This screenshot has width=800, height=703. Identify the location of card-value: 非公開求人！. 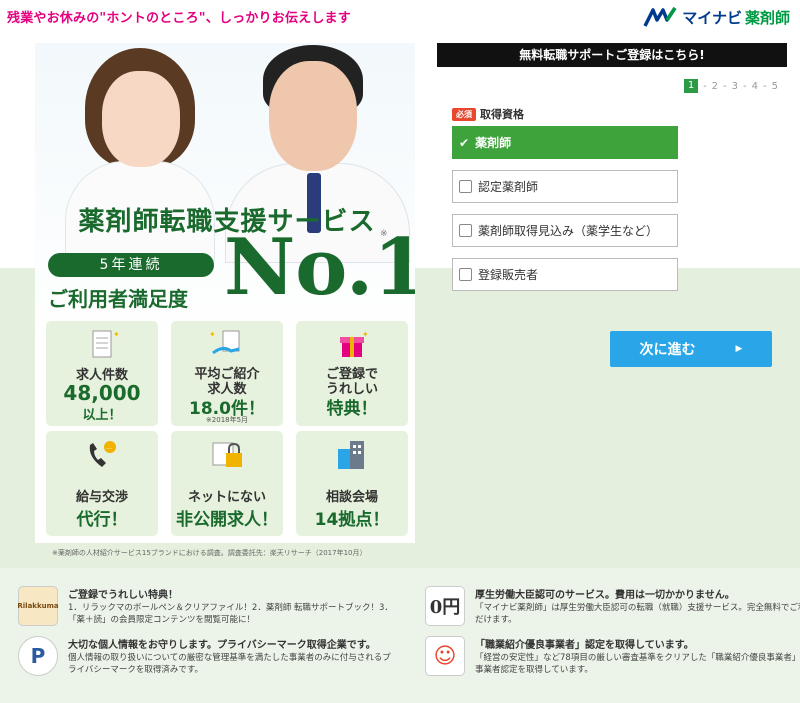
(227, 520).